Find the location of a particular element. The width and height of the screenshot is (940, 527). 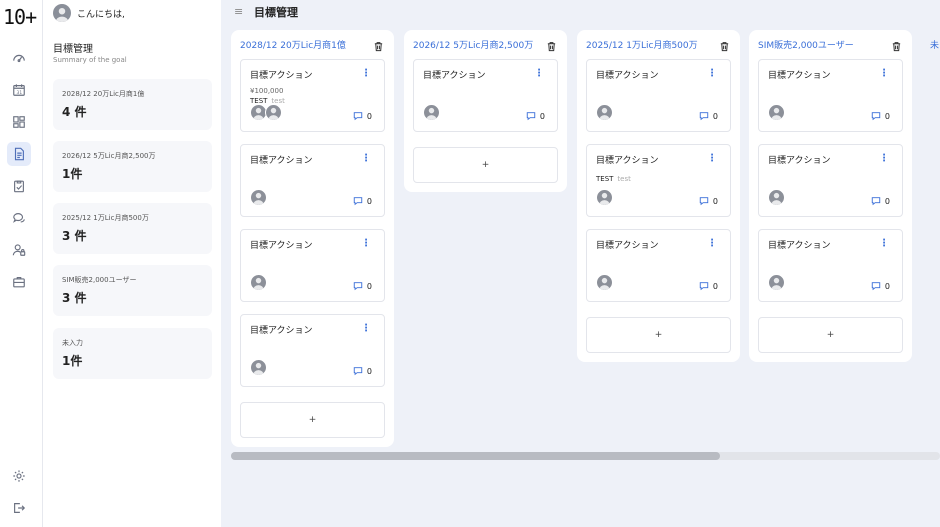

nav-settings is located at coordinates (19, 476).